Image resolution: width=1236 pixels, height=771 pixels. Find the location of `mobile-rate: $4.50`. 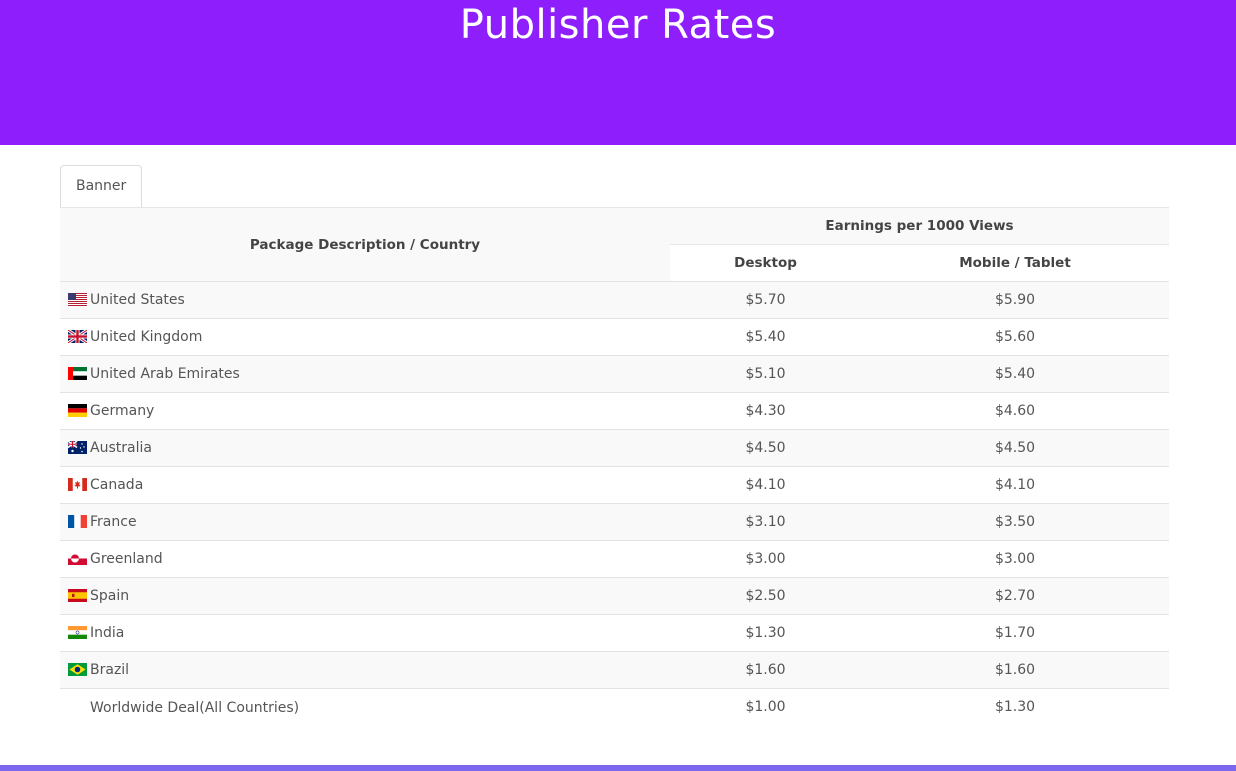

mobile-rate: $4.50 is located at coordinates (1015, 448).